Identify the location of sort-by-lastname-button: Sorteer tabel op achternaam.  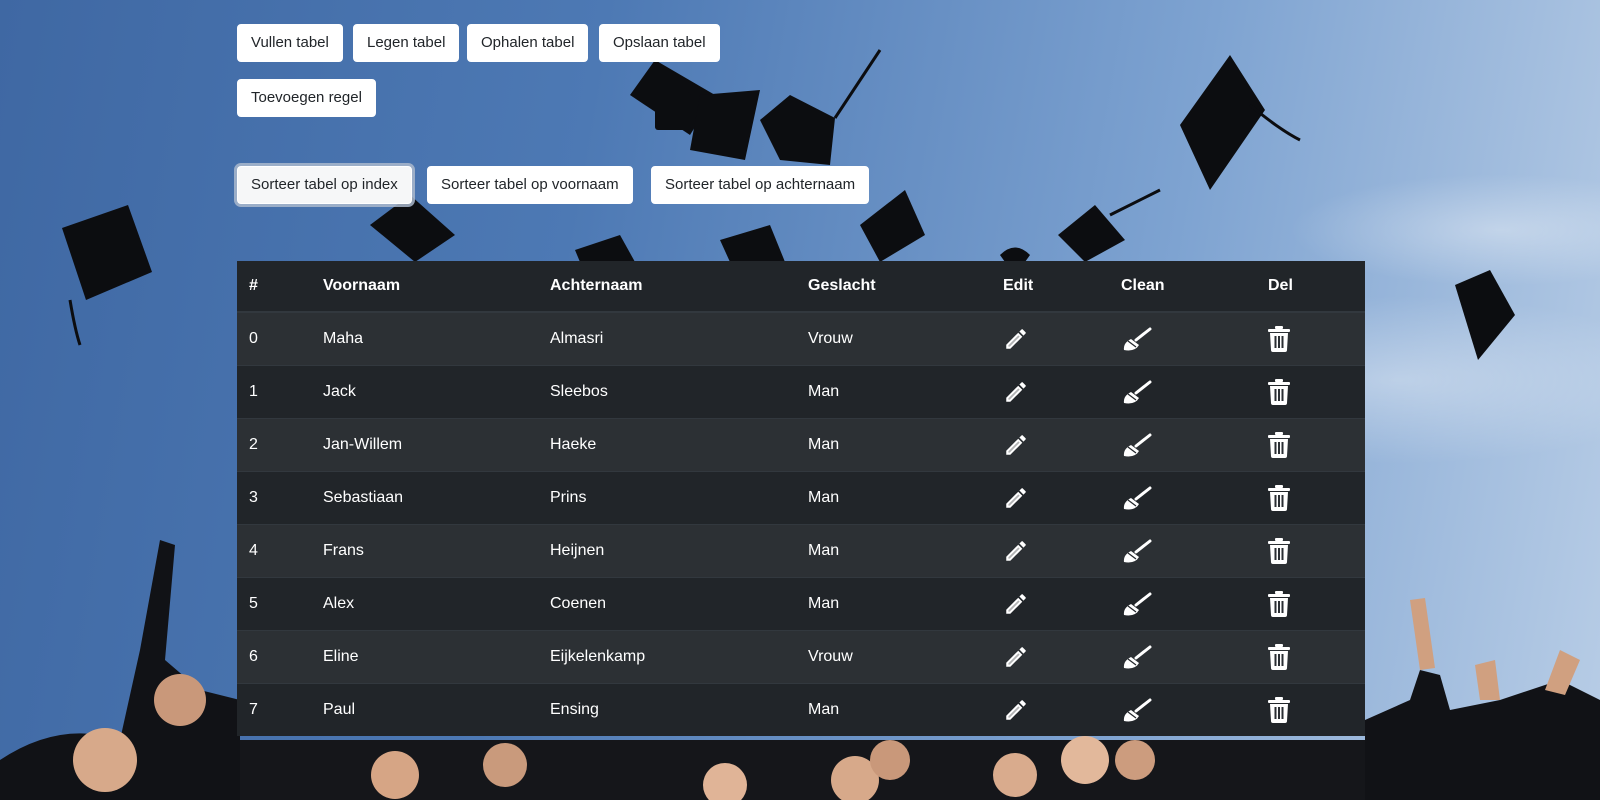
(760, 185).